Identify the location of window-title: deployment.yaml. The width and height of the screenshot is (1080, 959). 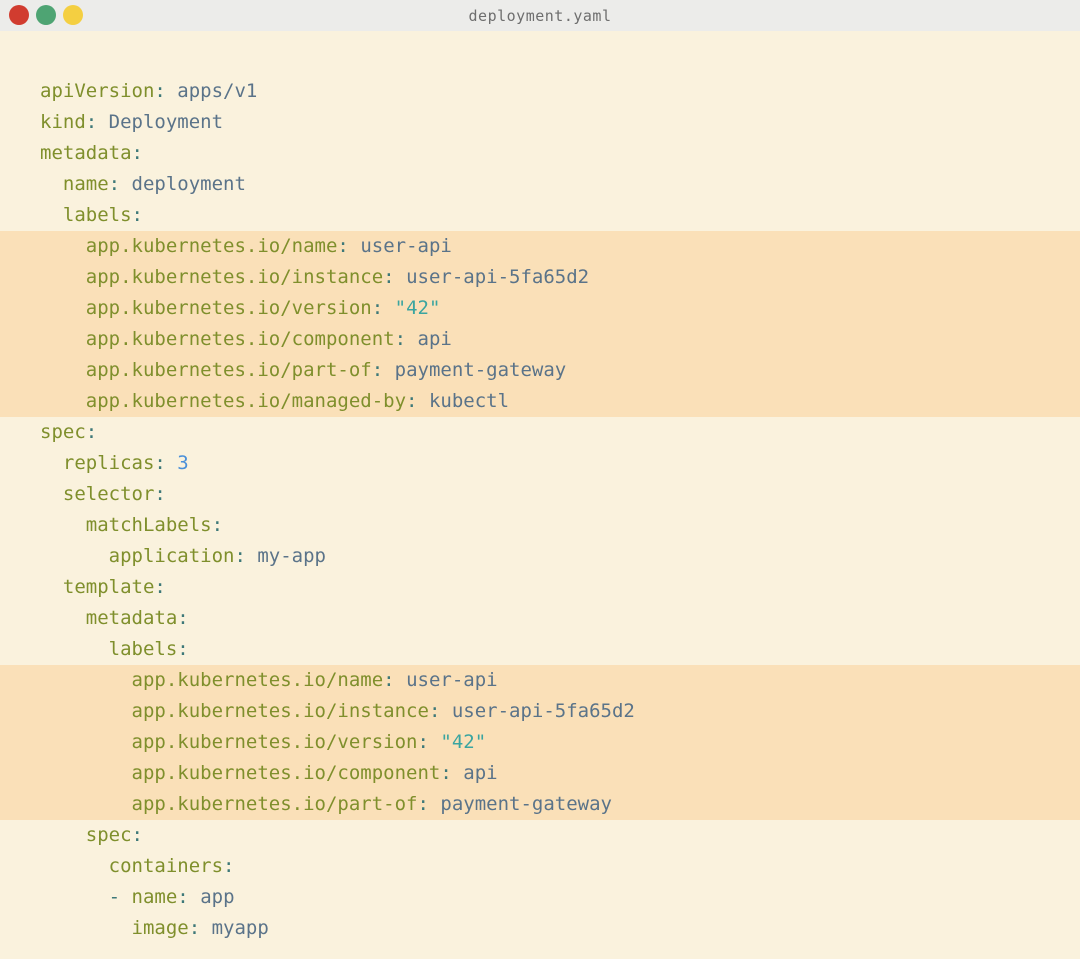
(540, 15).